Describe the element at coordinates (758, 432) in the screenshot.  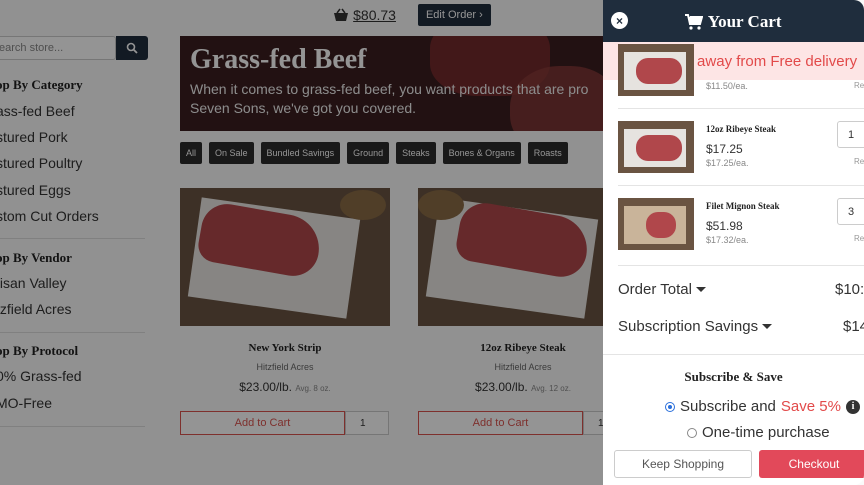
I see `onetime-option: One-time purchase` at that location.